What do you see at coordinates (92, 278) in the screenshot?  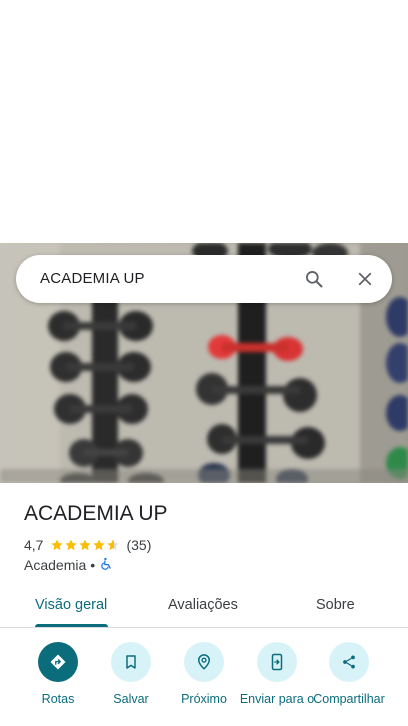 I see `search-query-text: ACADEMIA UP` at bounding box center [92, 278].